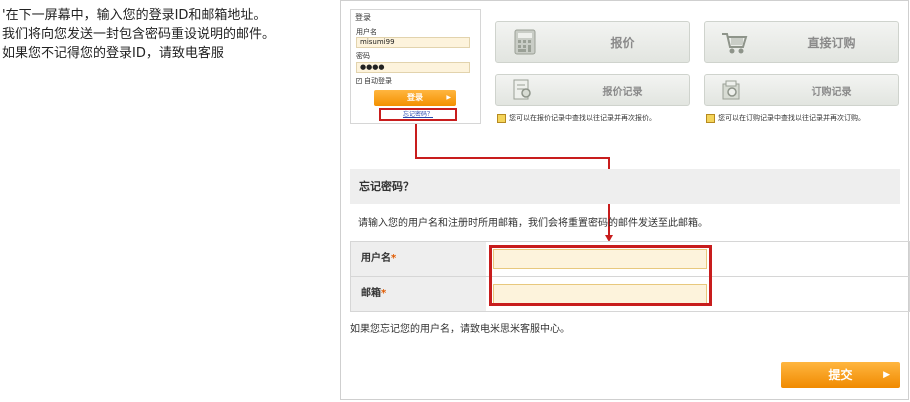 This screenshot has height=402, width=910. What do you see at coordinates (525, 42) in the screenshot?
I see `calculator-icon` at bounding box center [525, 42].